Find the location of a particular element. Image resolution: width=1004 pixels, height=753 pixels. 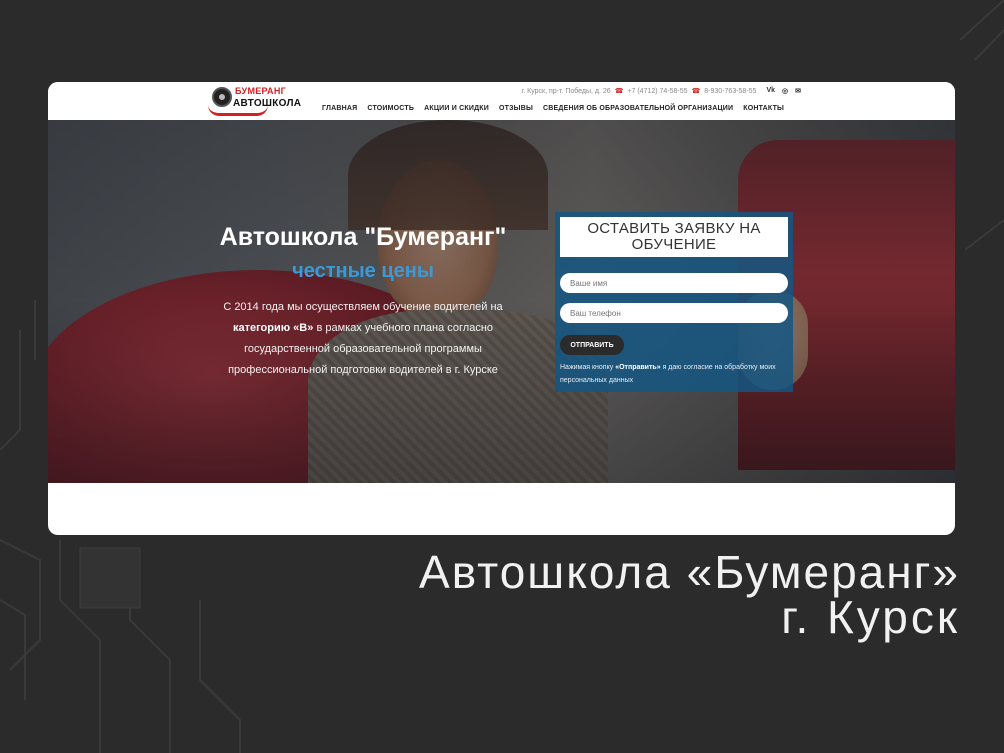

nav-home: ГЛАВНАЯ is located at coordinates (339, 108).